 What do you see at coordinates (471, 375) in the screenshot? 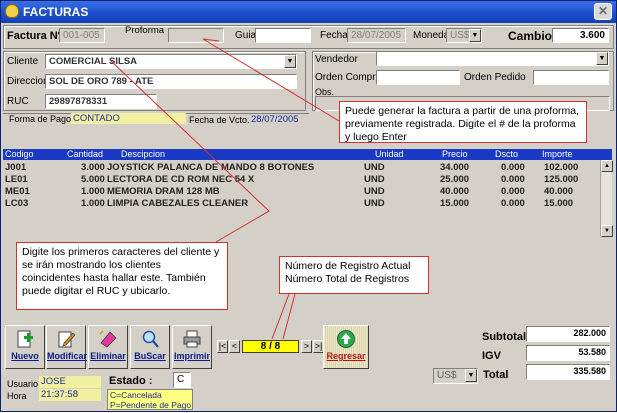
I see `chevron-down-icon: ▼` at bounding box center [471, 375].